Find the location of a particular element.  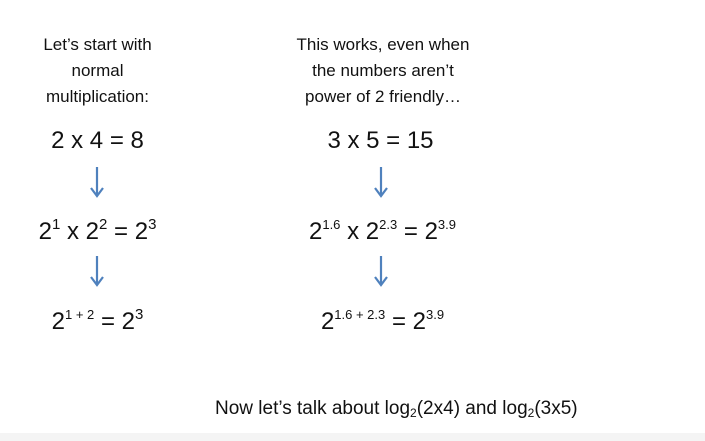

left-intro-text: Let’s start with normal multiplication: is located at coordinates (97, 71).